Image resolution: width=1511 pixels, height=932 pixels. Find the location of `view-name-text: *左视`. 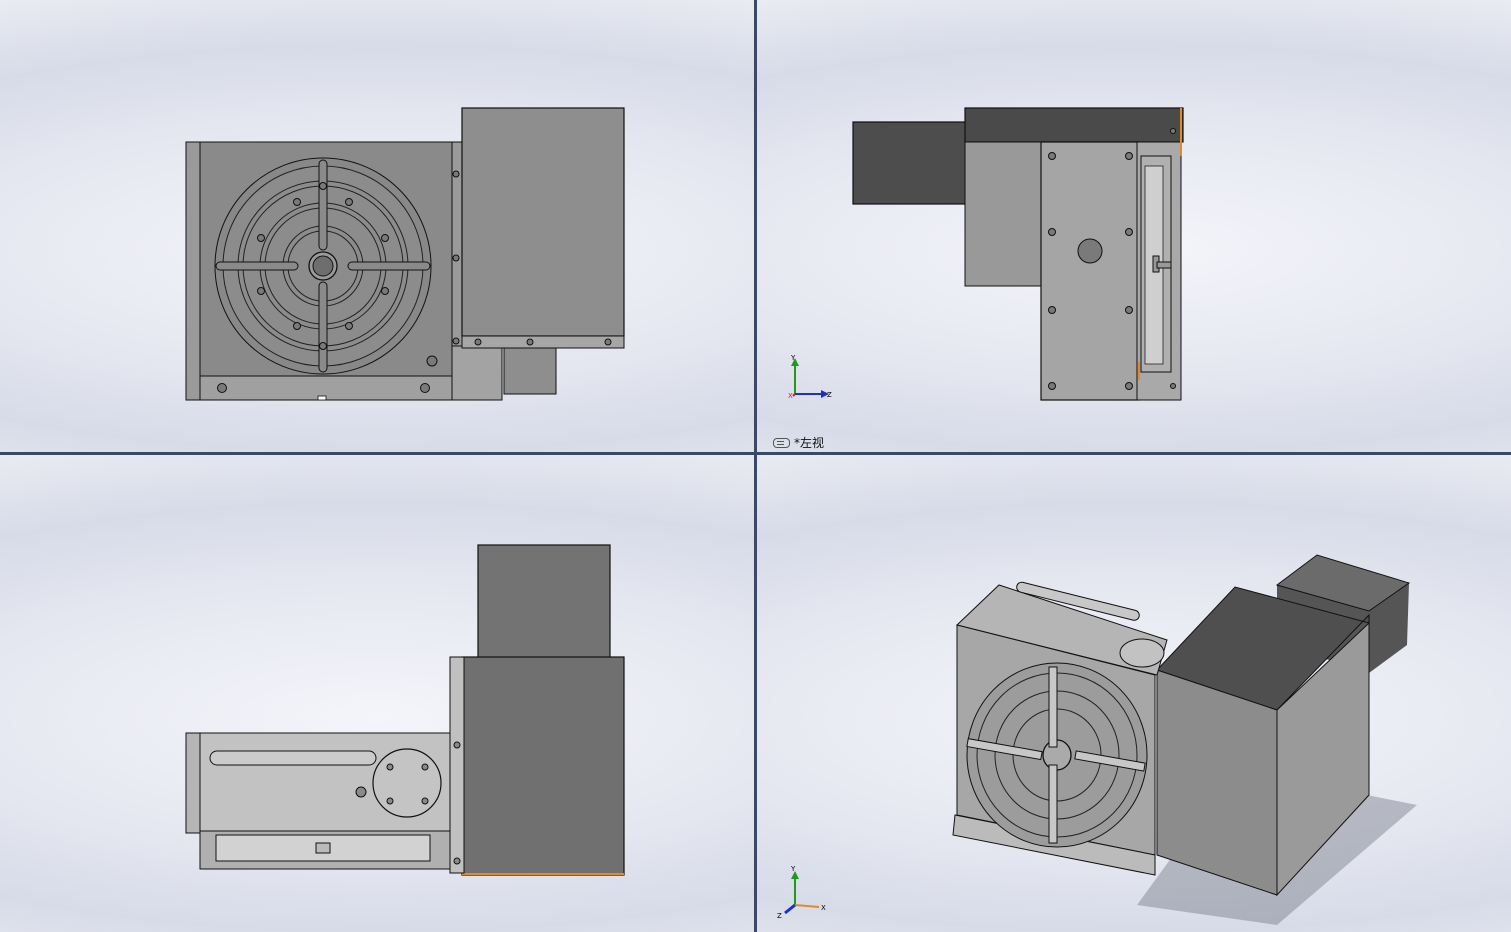

view-name-text: *左视 is located at coordinates (809, 443).